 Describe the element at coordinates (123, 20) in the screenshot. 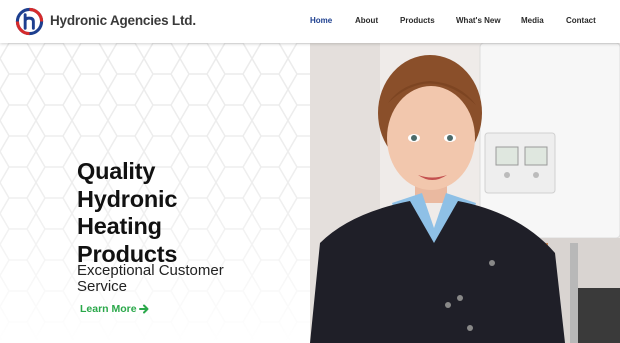

I see `brand-name: Hydronic Agencies Ltd.` at that location.